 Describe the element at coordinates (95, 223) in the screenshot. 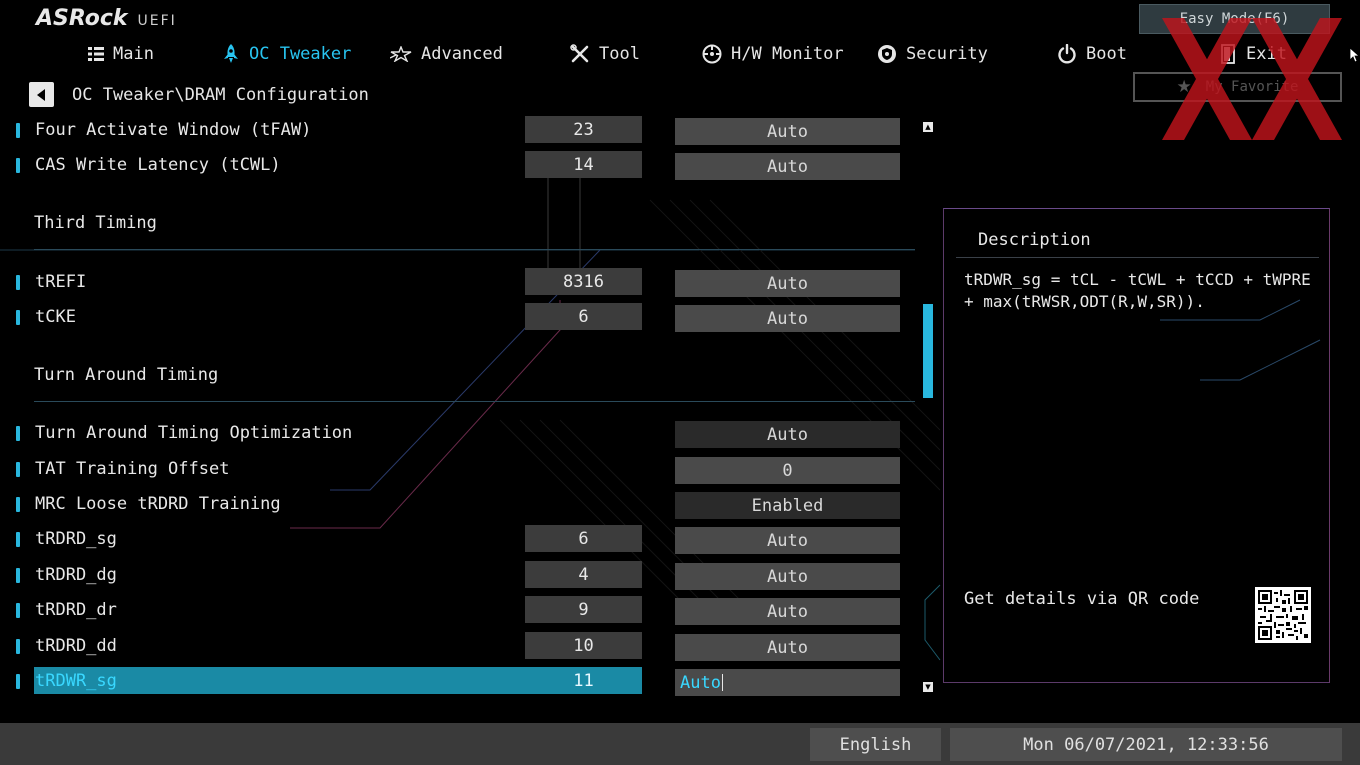

I see `section-heading-third-timing: Third Timing` at that location.